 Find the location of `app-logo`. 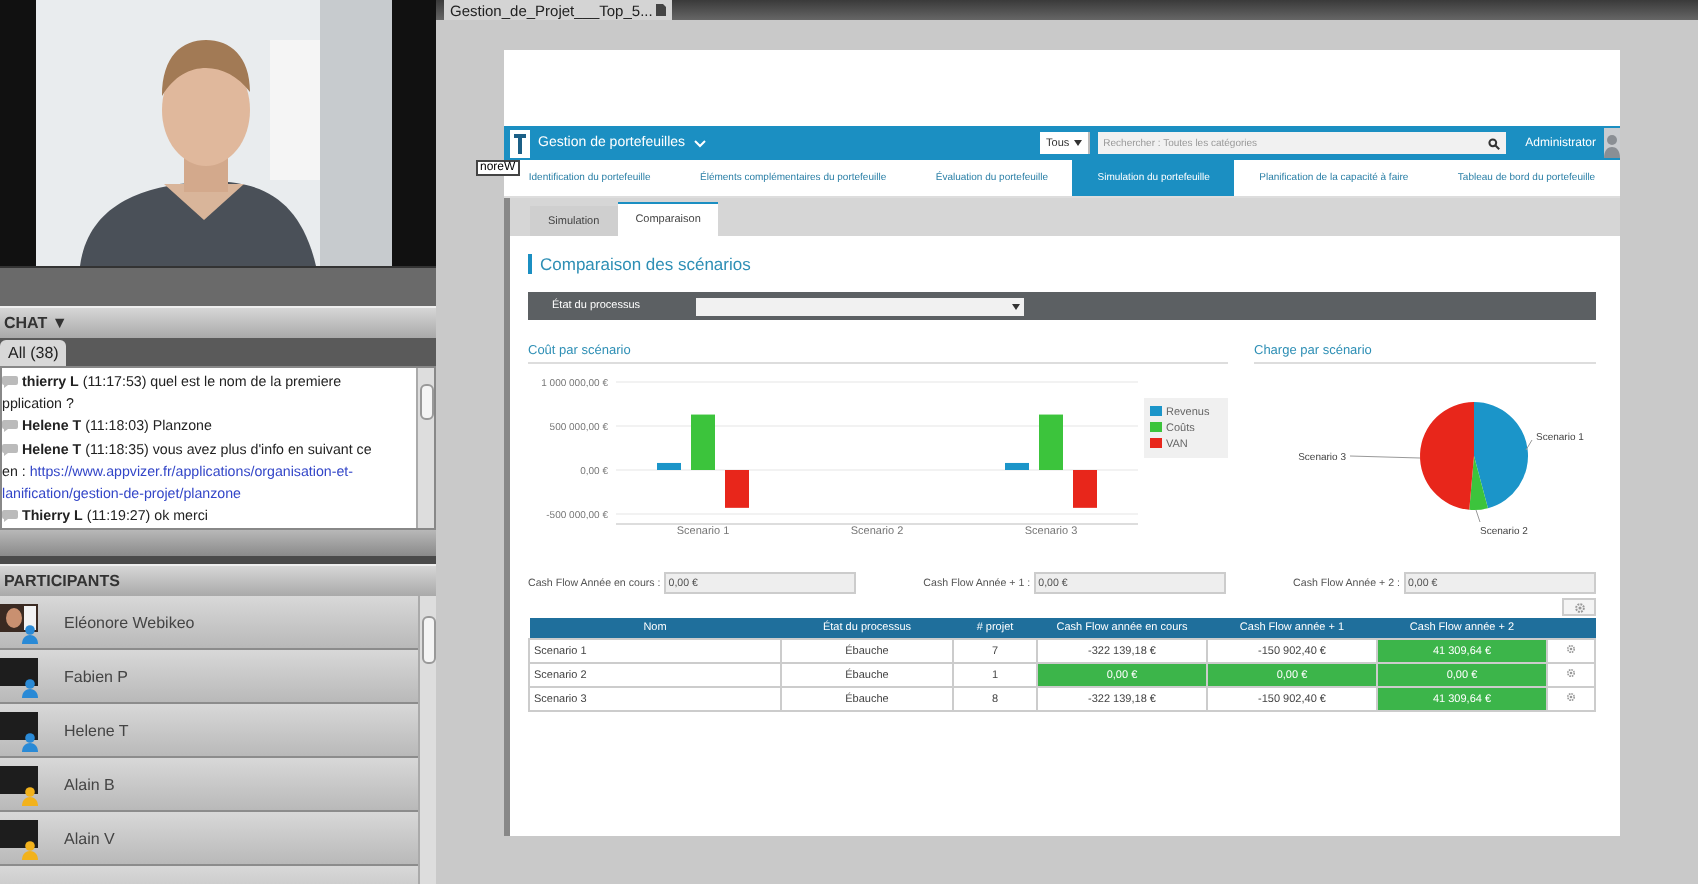

app-logo is located at coordinates (520, 143).